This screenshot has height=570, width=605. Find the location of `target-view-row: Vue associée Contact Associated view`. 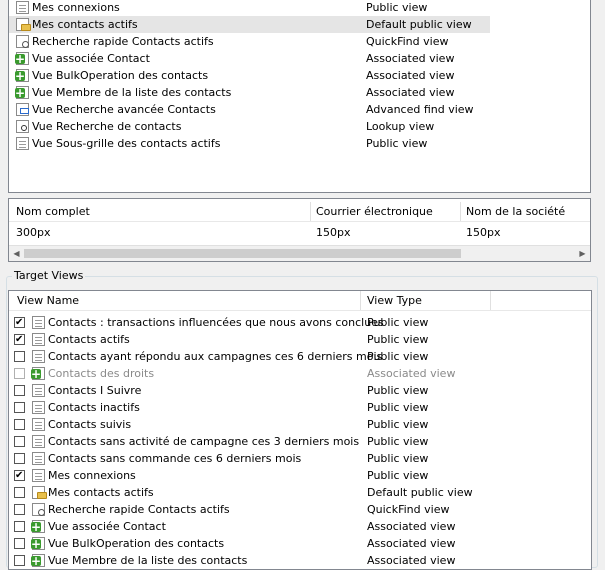

target-view-row: Vue associée Contact Associated view is located at coordinates (300, 526).